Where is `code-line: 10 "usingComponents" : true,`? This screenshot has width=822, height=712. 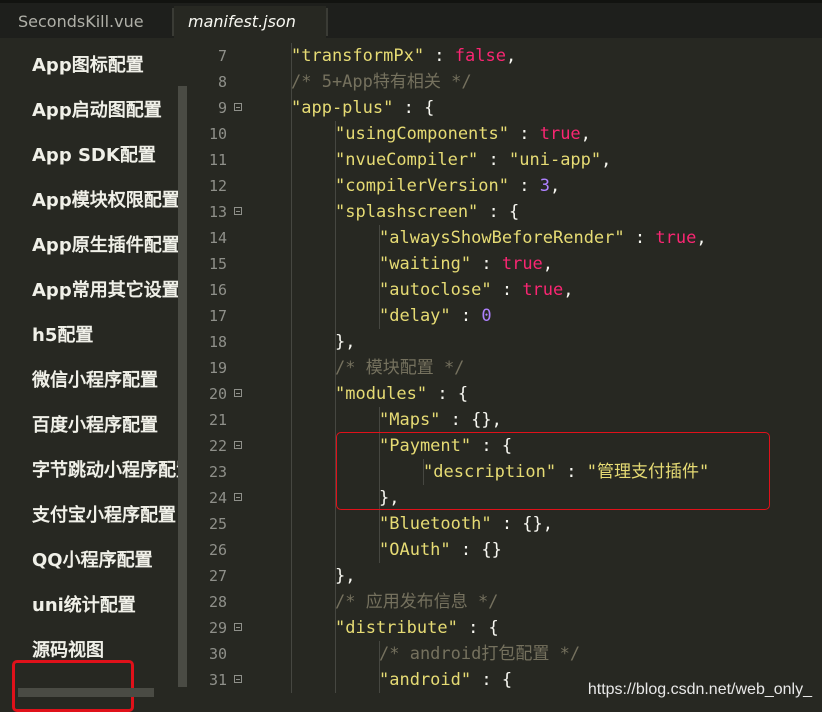
code-line: 10 "usingComponents" : true, is located at coordinates (504, 134).